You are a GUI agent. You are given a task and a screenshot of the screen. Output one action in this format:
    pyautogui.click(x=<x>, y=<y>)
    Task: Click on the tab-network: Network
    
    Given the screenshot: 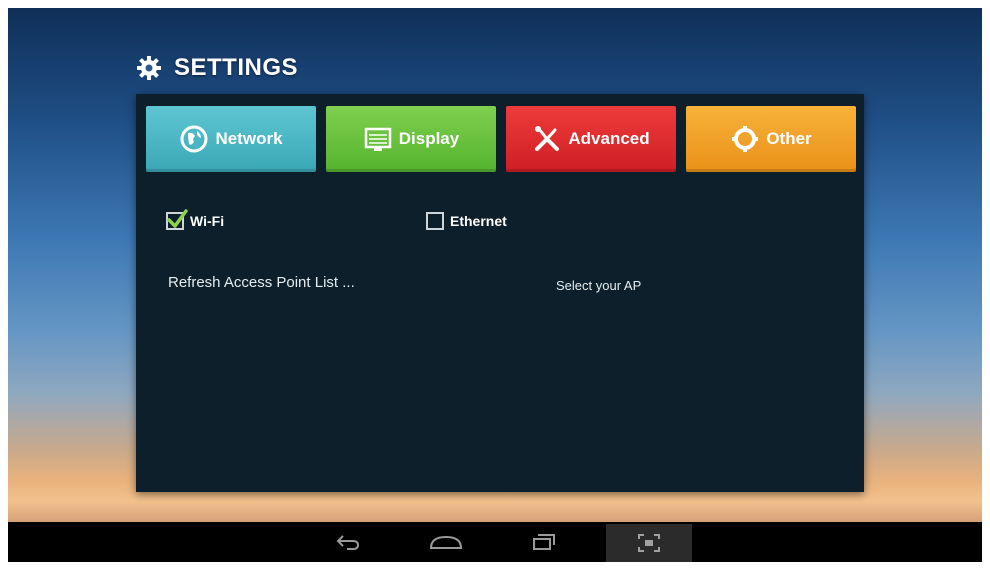 What is the action you would take?
    pyautogui.click(x=231, y=139)
    